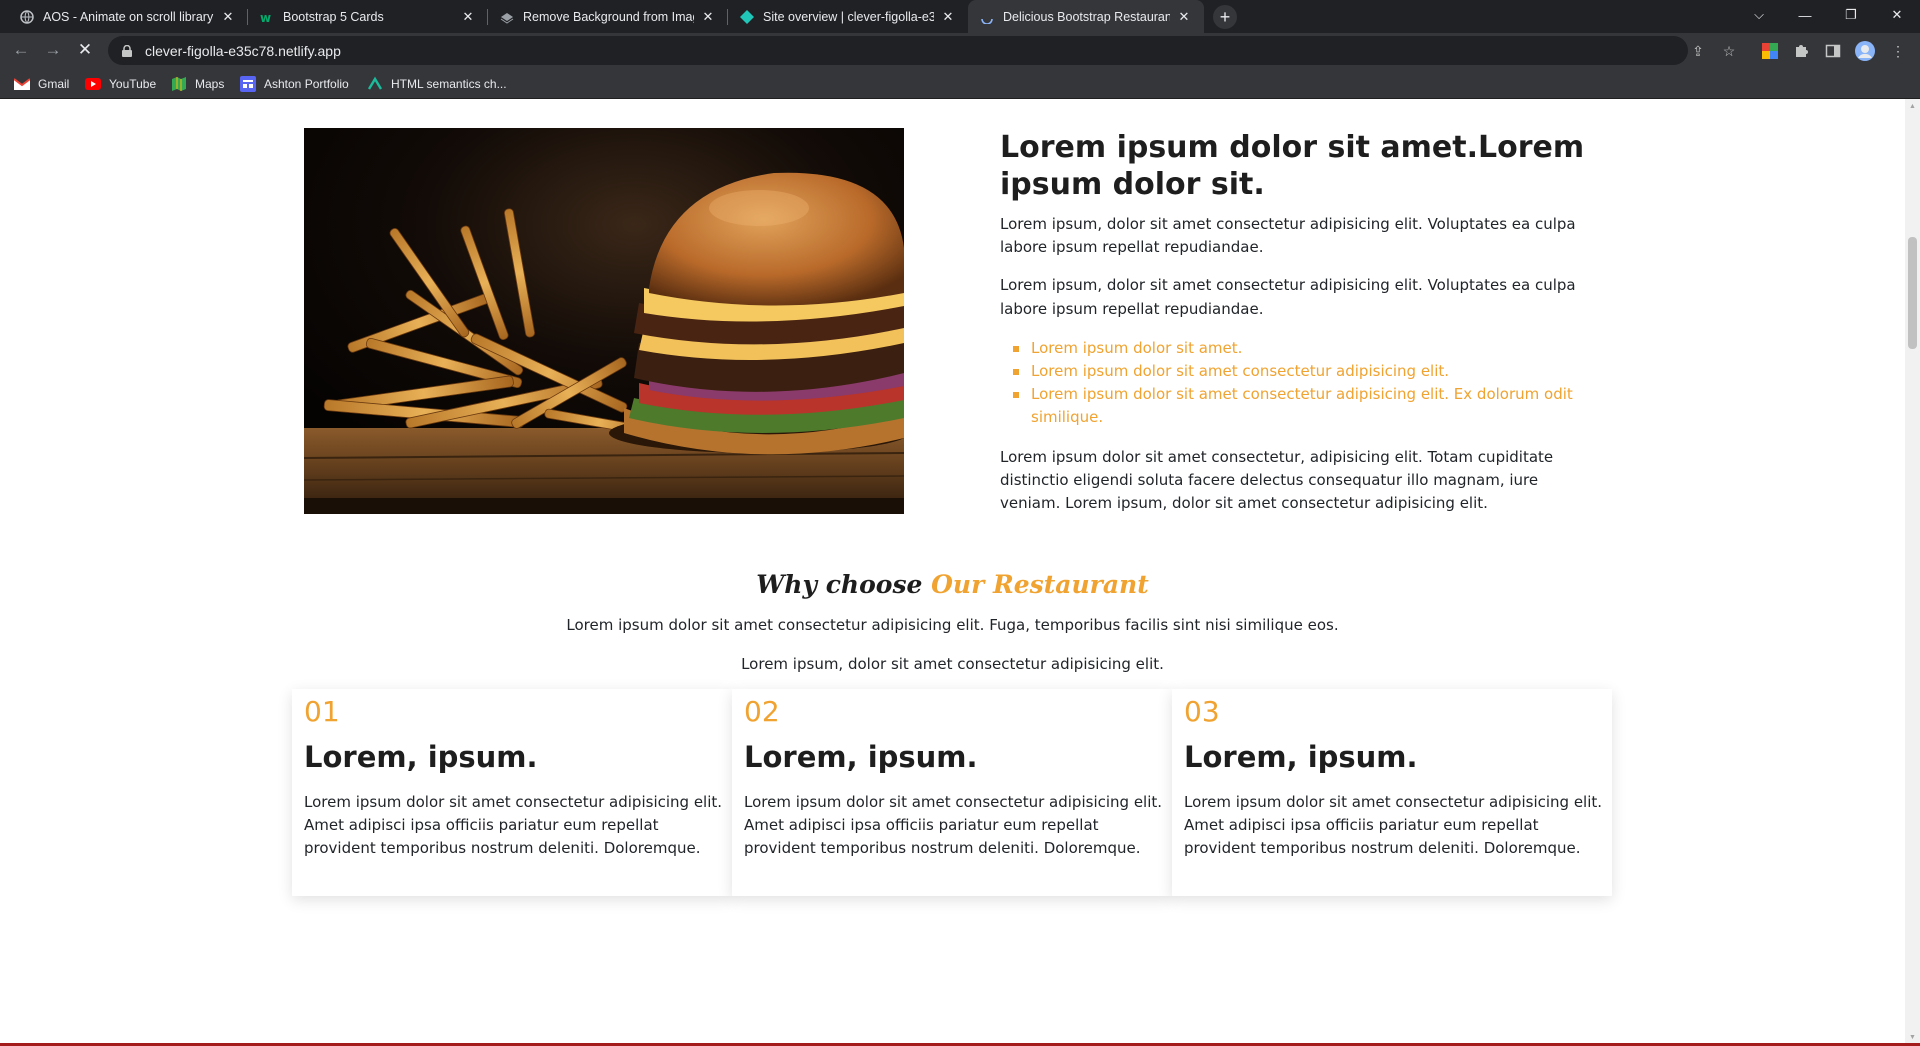 The width and height of the screenshot is (1920, 1046). I want to click on loading-icon, so click(987, 17).